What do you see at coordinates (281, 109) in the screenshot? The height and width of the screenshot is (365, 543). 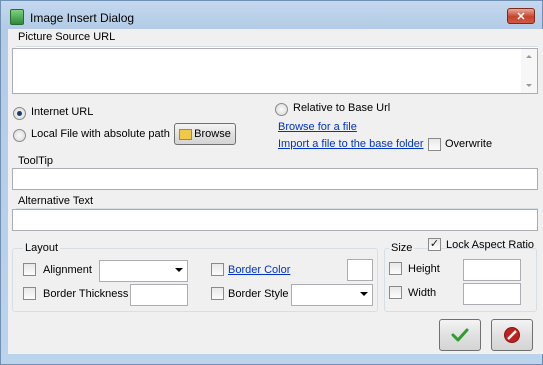 I see `relative-base-url-radio` at bounding box center [281, 109].